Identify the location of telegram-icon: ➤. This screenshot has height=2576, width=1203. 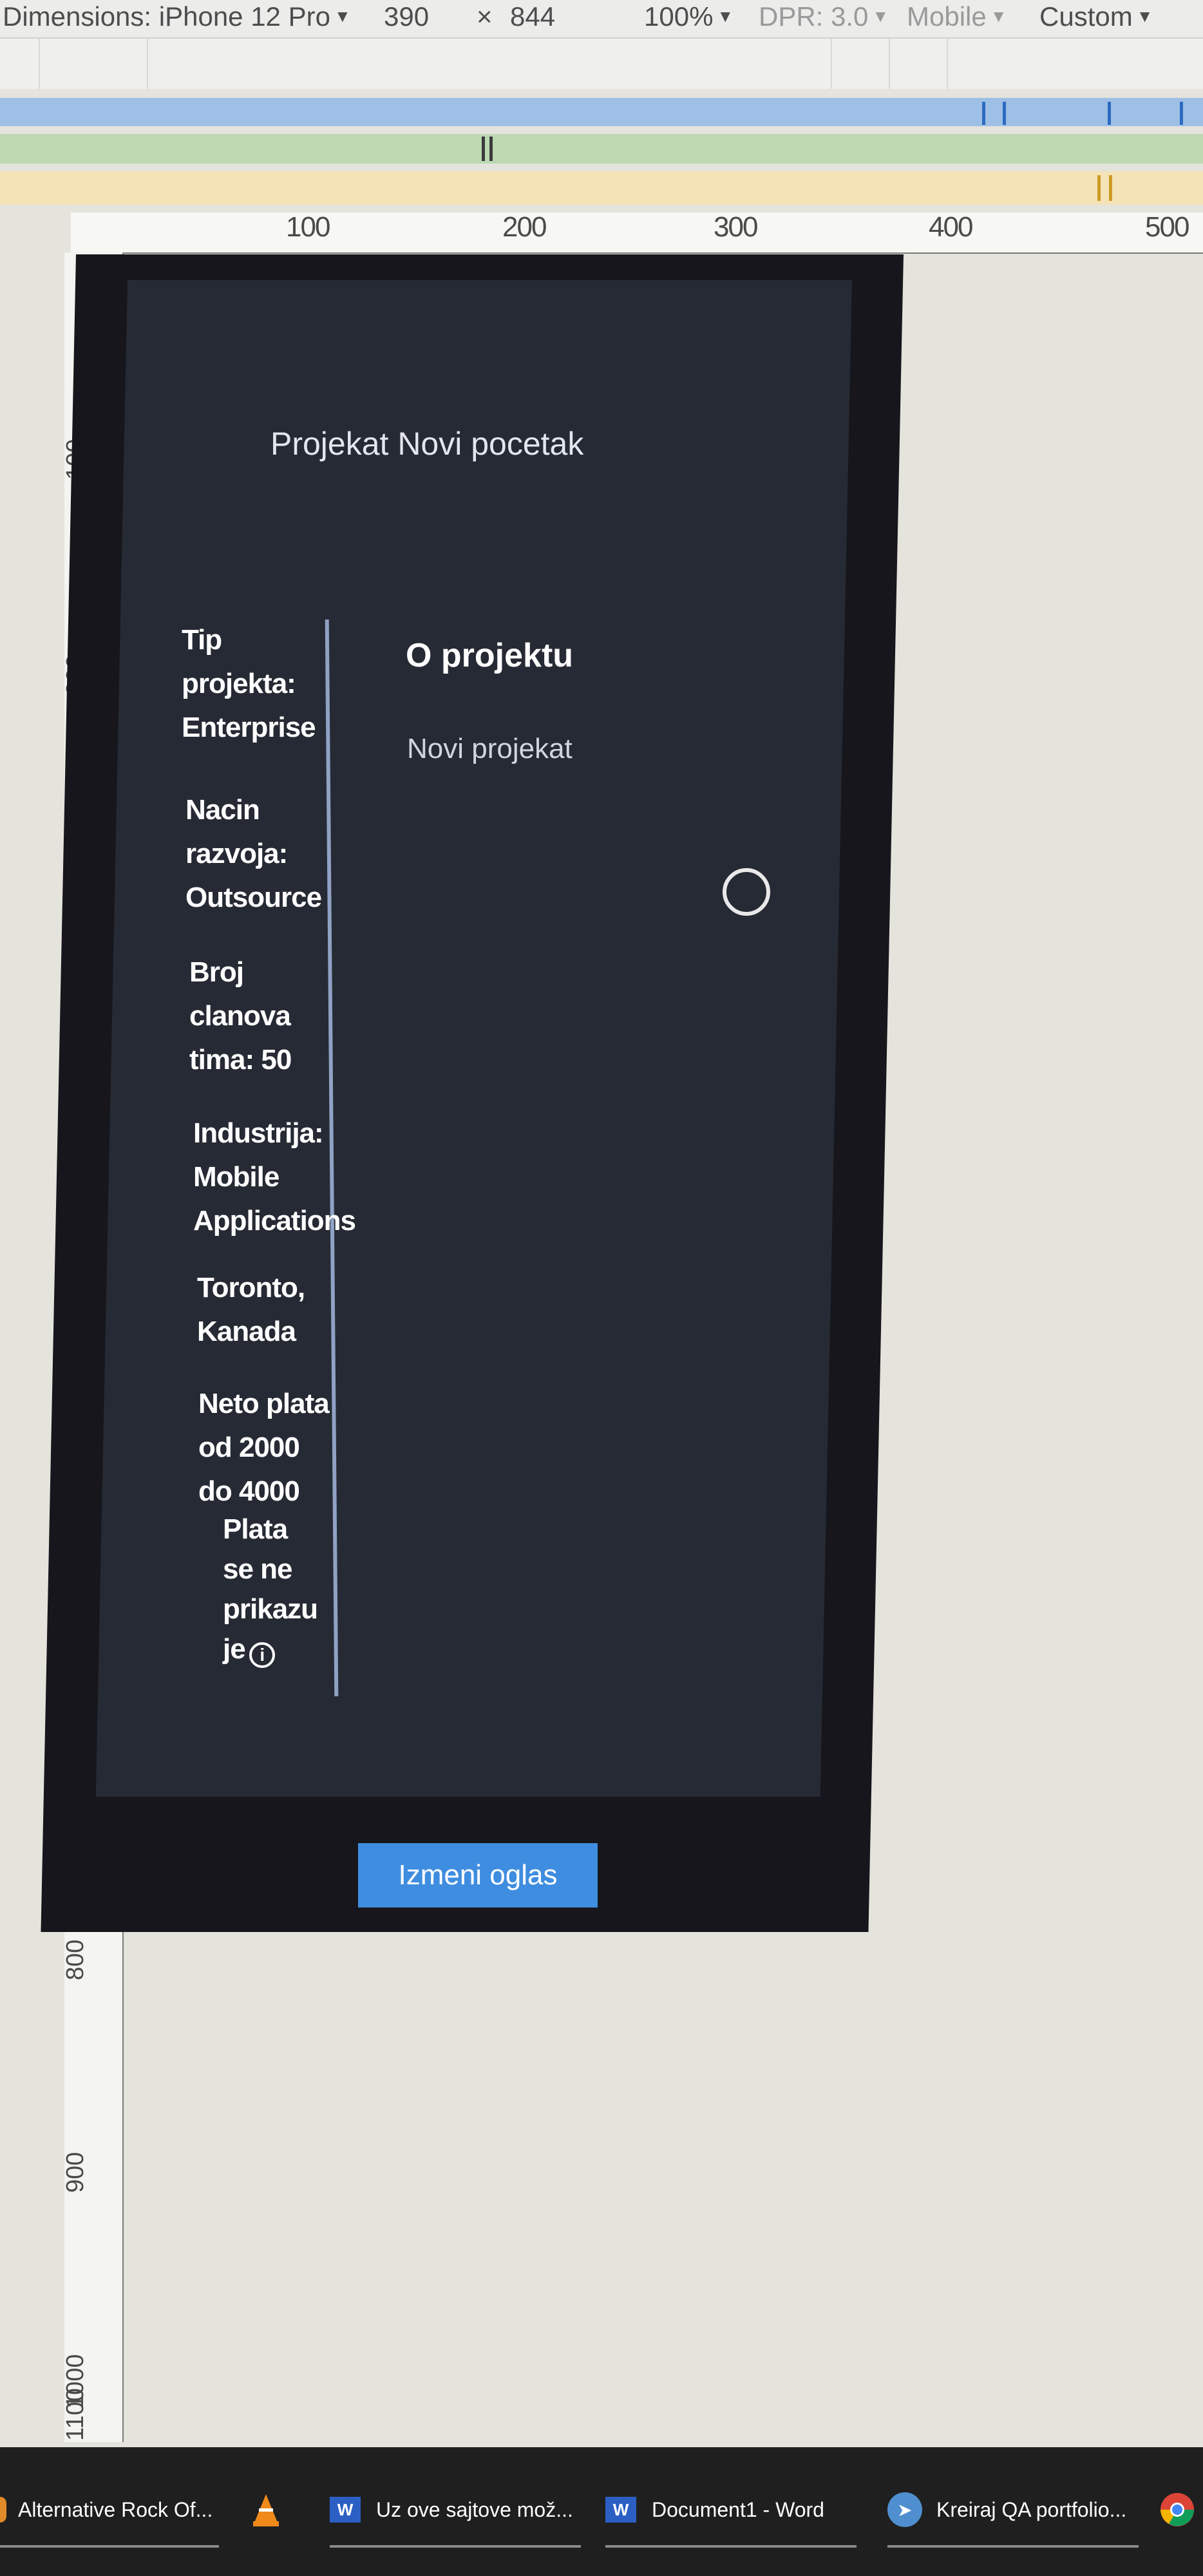
(904, 2509).